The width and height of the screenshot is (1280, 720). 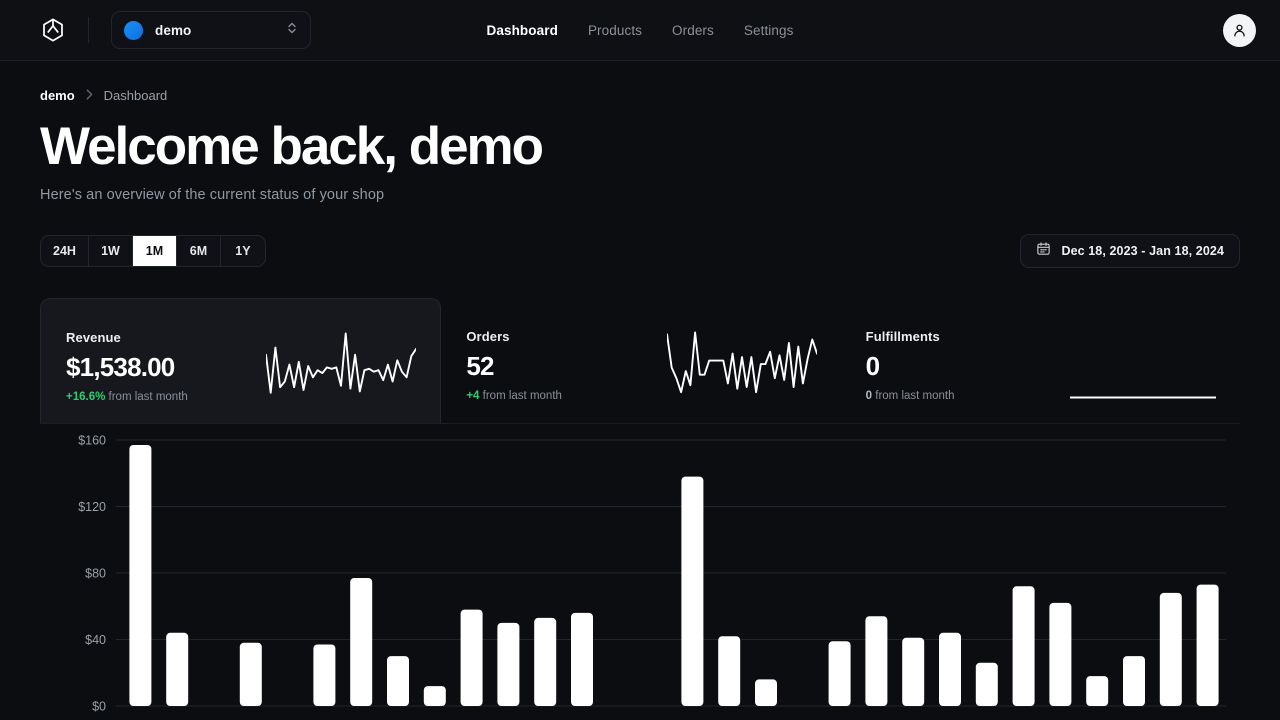 I want to click on nav-item-dashboard: Dashboard, so click(x=522, y=30).